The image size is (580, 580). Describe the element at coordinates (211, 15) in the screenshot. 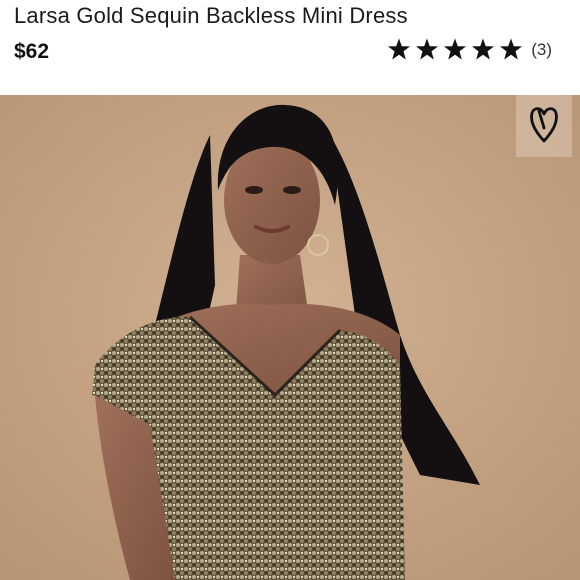

I see `product-title: Larsa Gold Sequin Backless Mini Dress` at that location.